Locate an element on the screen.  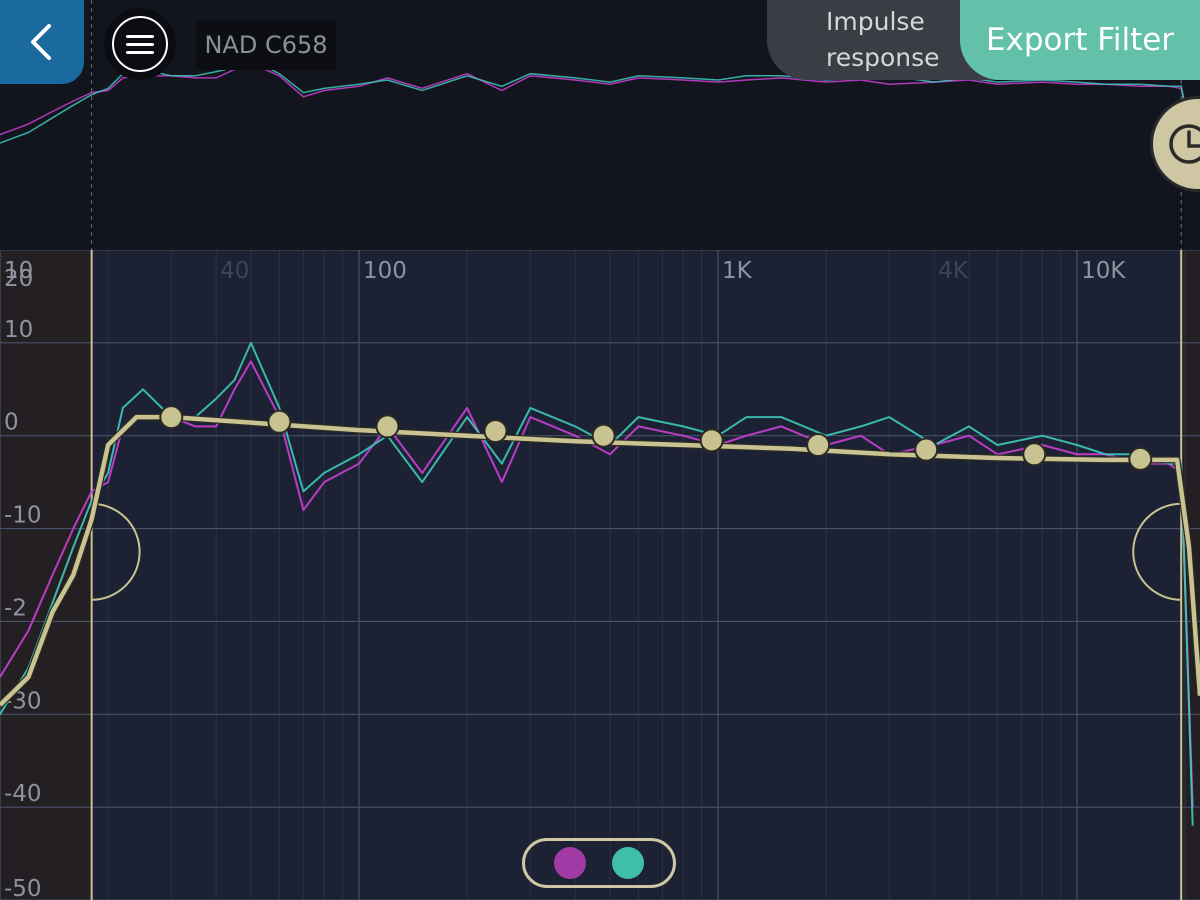
y-tick-label: 20 is located at coordinates (18, 279).